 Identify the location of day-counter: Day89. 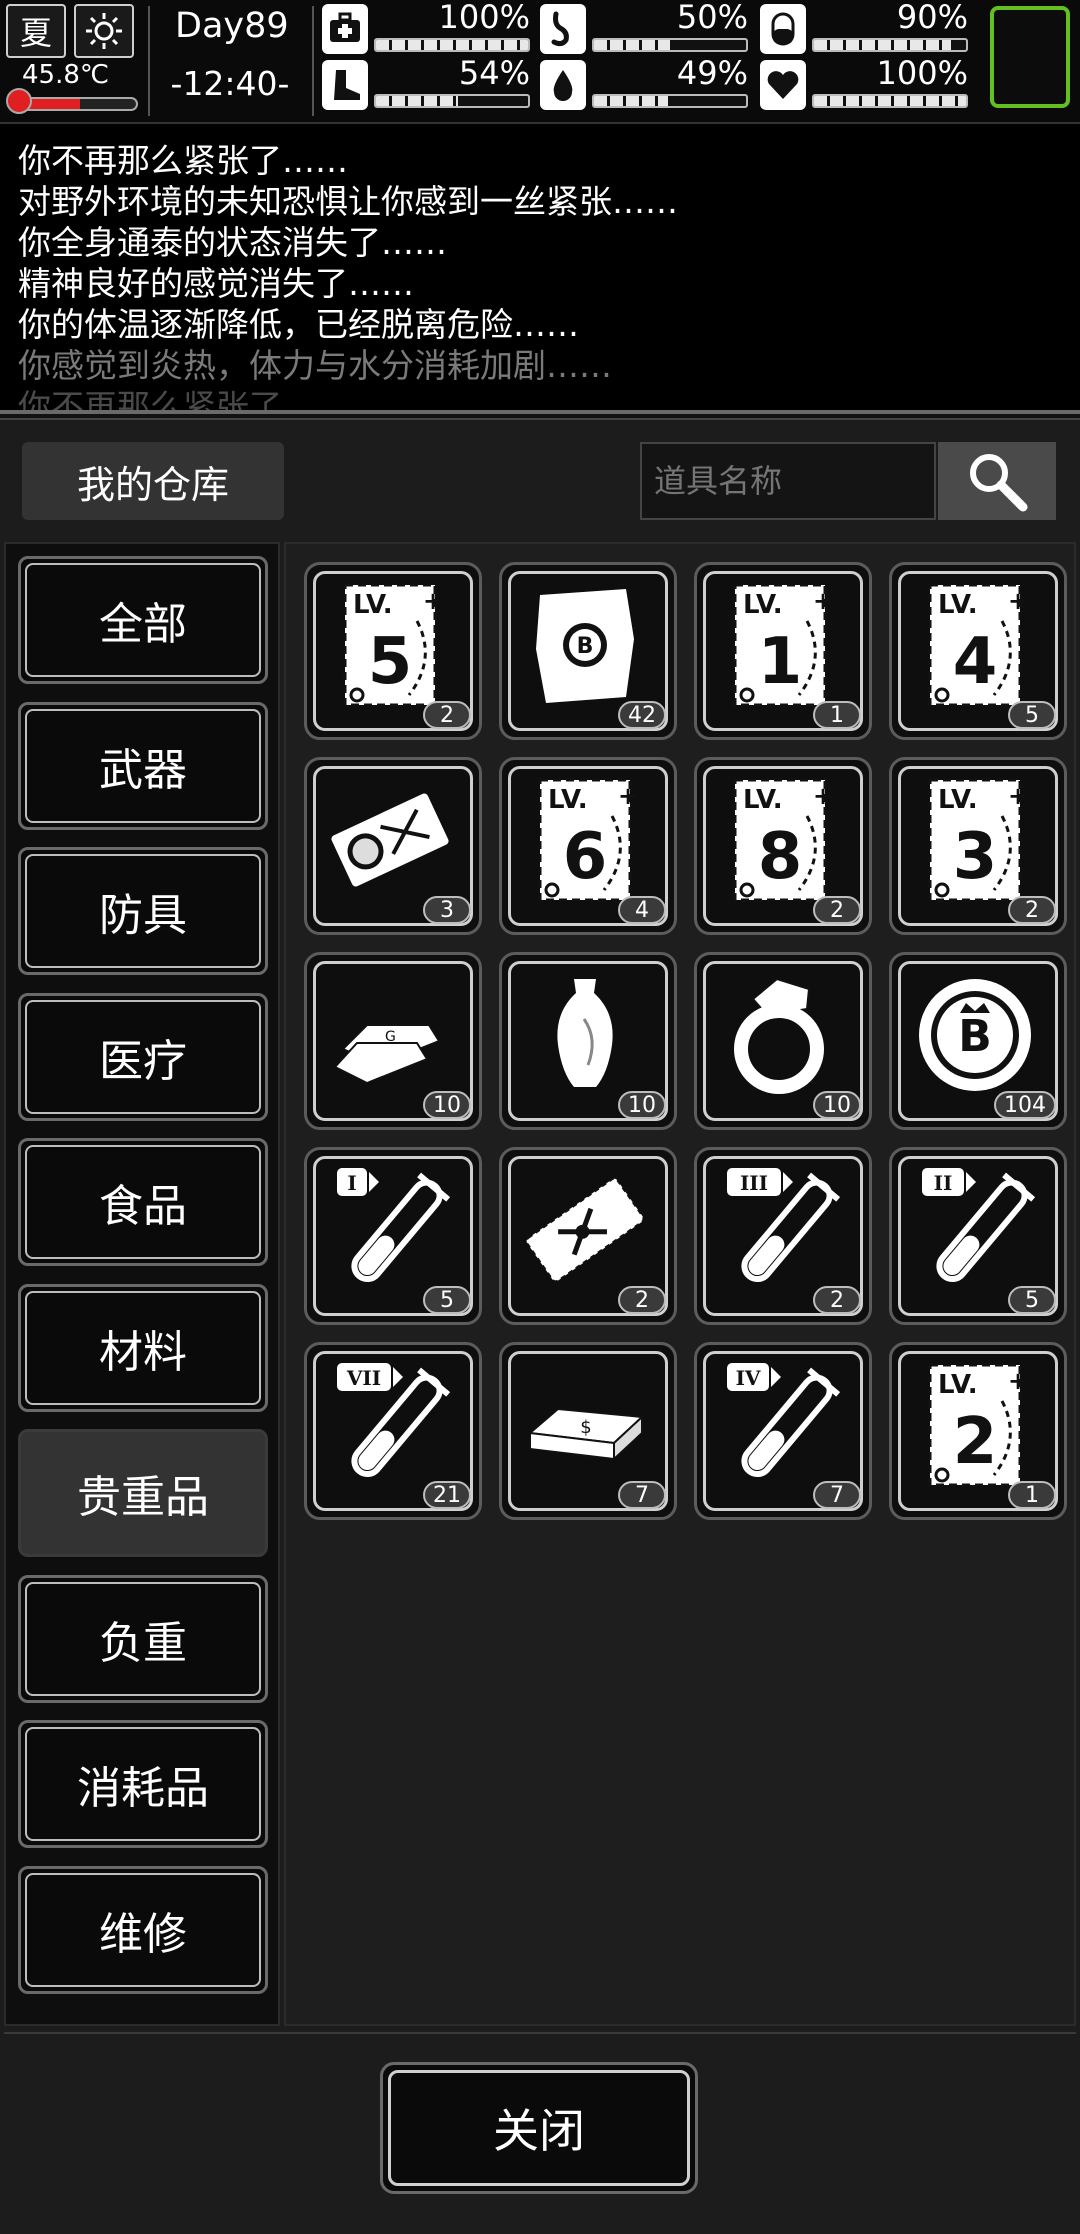
(232, 26).